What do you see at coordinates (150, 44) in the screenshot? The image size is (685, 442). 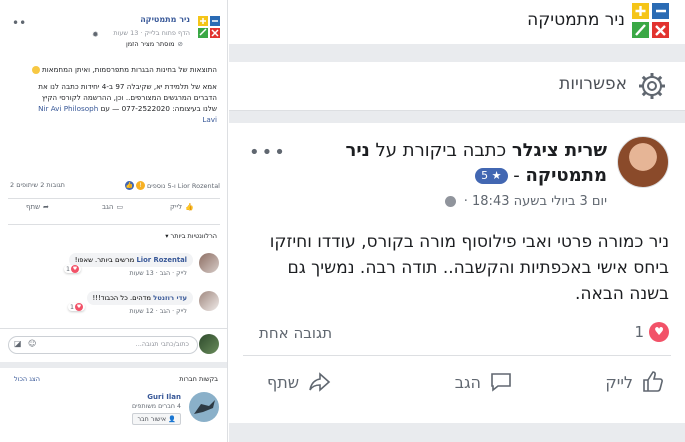 I see `hidden-note-text: מוסתר מציר הזמן` at bounding box center [150, 44].